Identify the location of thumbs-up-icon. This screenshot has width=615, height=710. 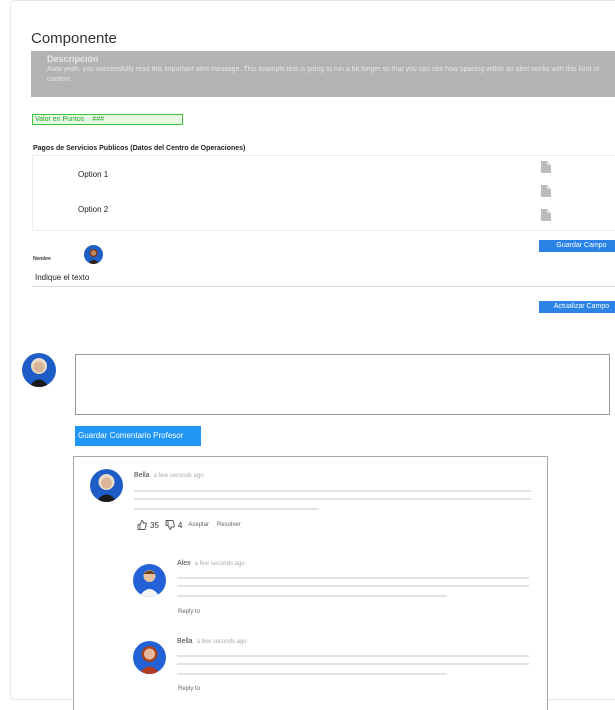
(142, 525).